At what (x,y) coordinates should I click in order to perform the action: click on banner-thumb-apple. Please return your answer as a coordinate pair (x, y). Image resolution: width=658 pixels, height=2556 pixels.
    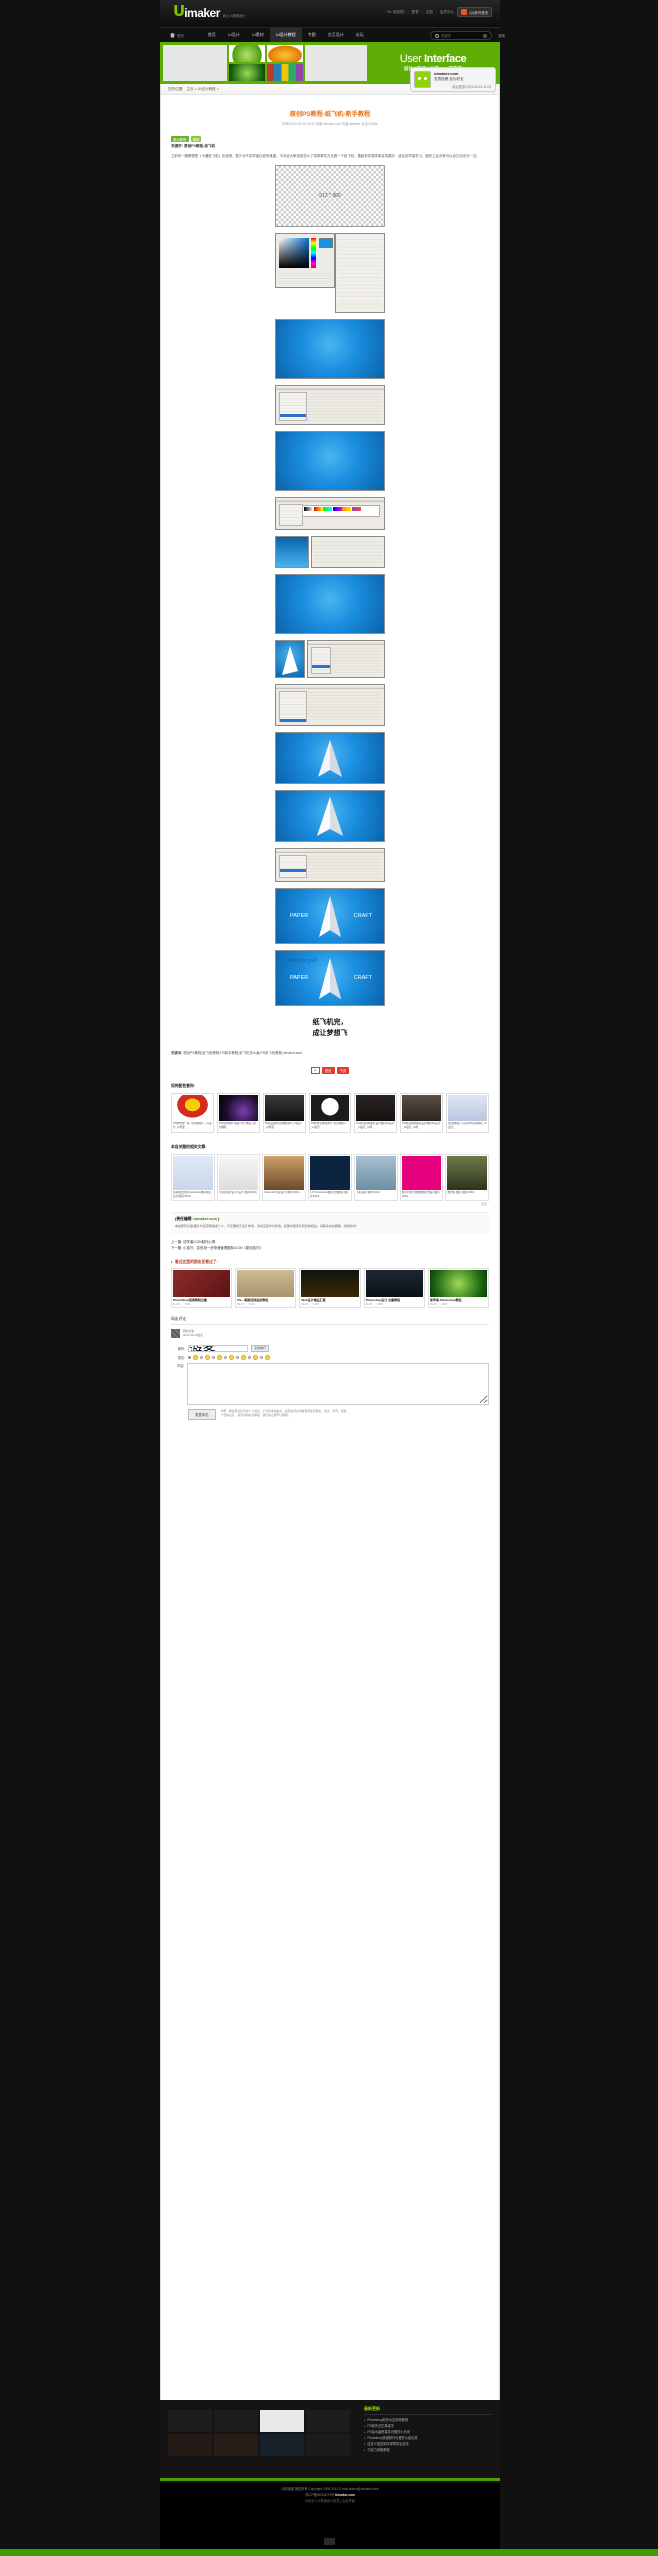
    Looking at the image, I should click on (247, 72).